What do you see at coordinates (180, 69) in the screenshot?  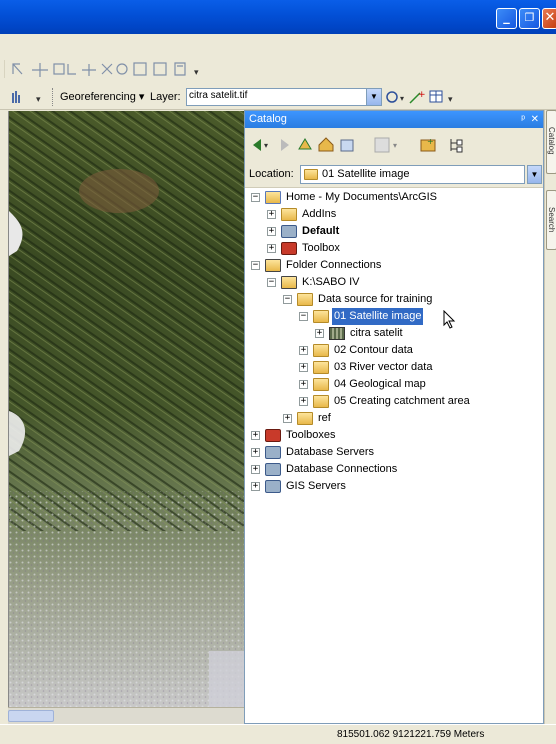 I see `report-icon` at bounding box center [180, 69].